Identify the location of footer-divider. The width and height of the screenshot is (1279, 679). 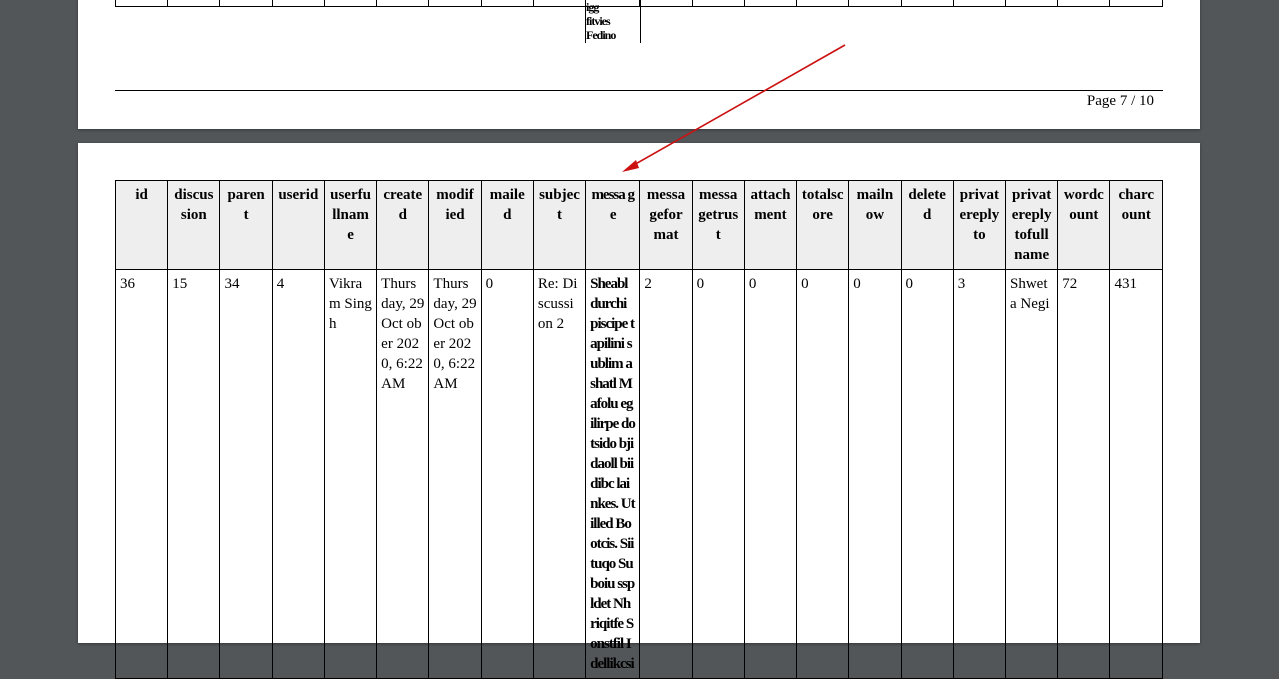
(639, 90).